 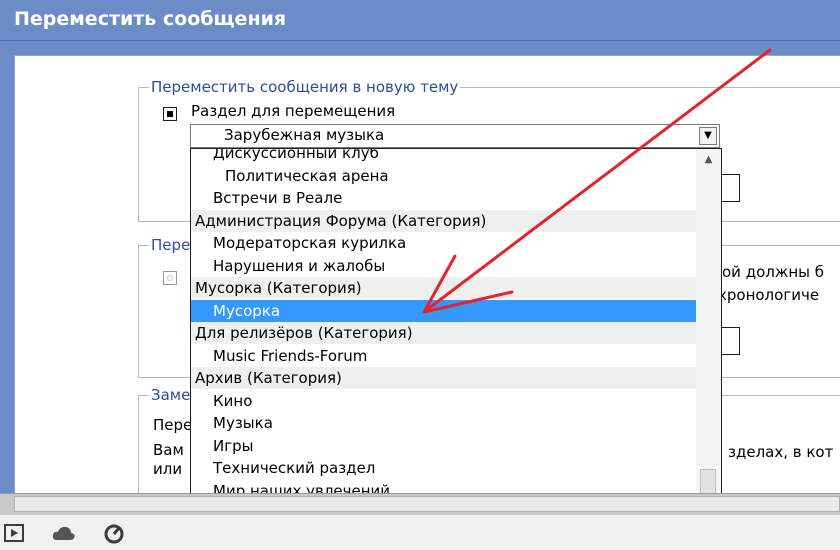 What do you see at coordinates (14, 533) in the screenshot?
I see `play-icon` at bounding box center [14, 533].